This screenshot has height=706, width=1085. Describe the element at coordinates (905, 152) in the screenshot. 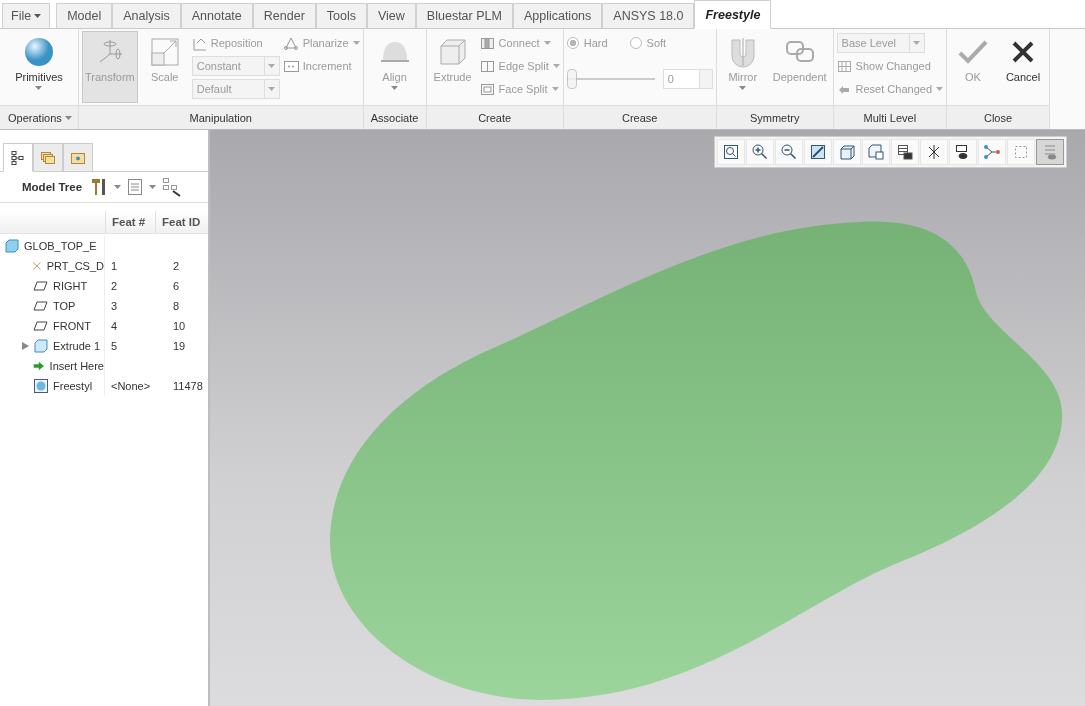

I see `camera-table-icon` at that location.